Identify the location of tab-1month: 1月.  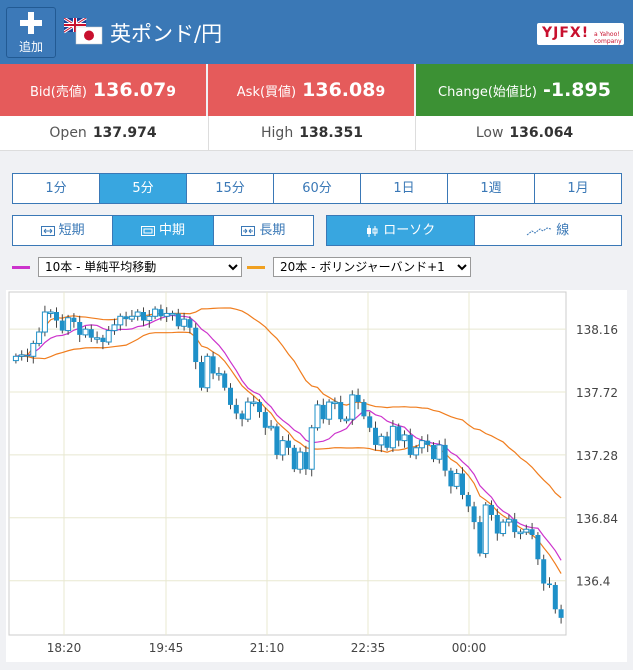
(578, 188).